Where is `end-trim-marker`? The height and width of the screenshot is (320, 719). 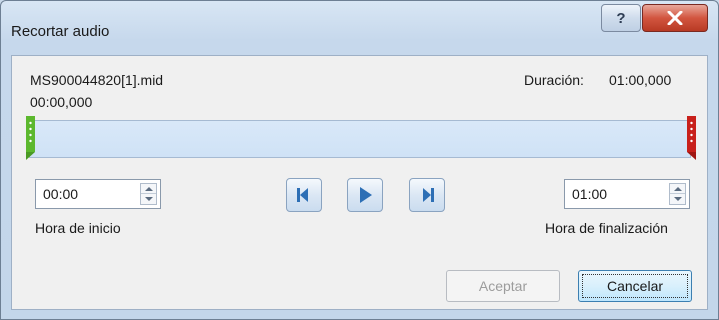 end-trim-marker is located at coordinates (691, 138).